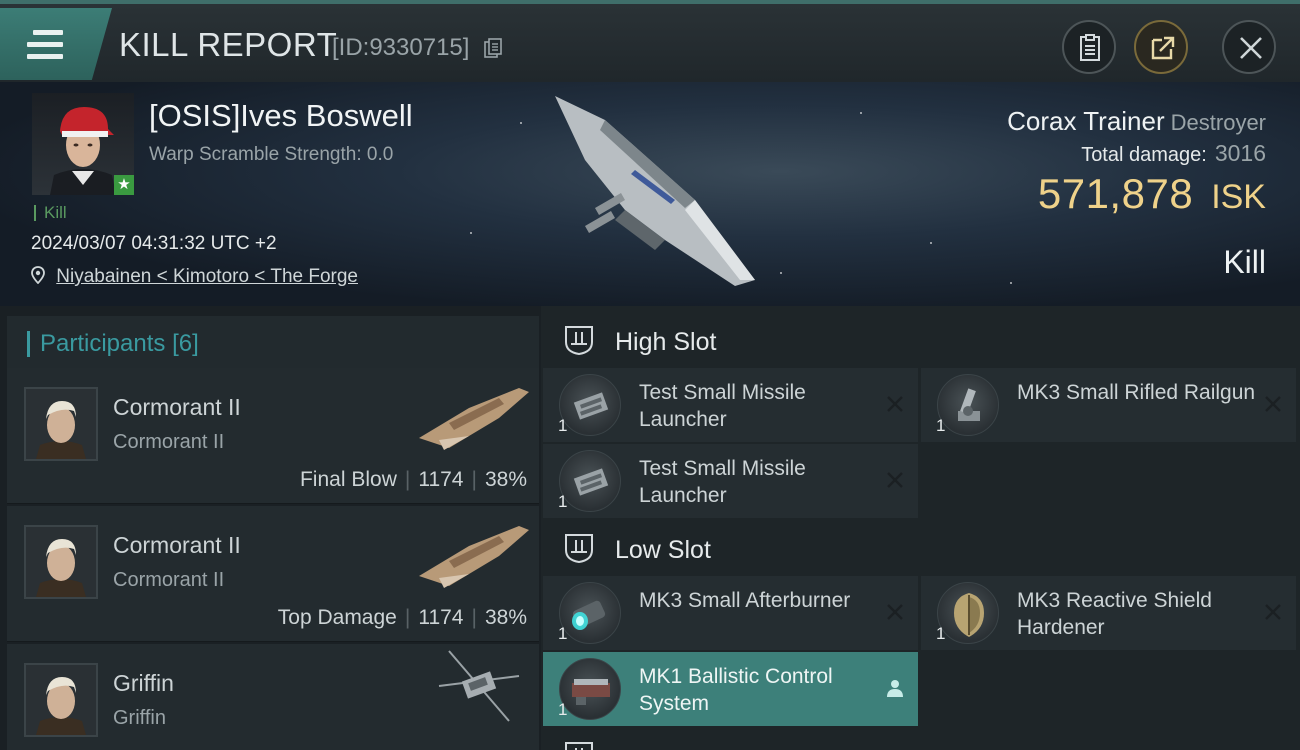 This screenshot has width=1300, height=750. What do you see at coordinates (650, 41) in the screenshot?
I see `top-bar: KILL REPORT [ID:9330715]` at bounding box center [650, 41].